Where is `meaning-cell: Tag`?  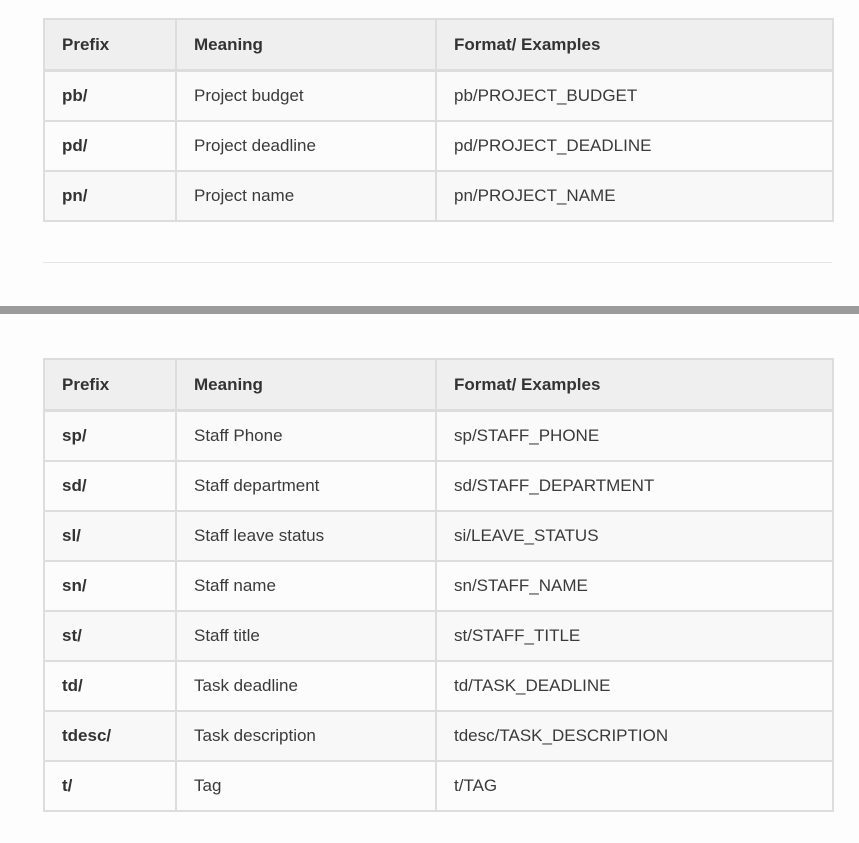 meaning-cell: Tag is located at coordinates (306, 786).